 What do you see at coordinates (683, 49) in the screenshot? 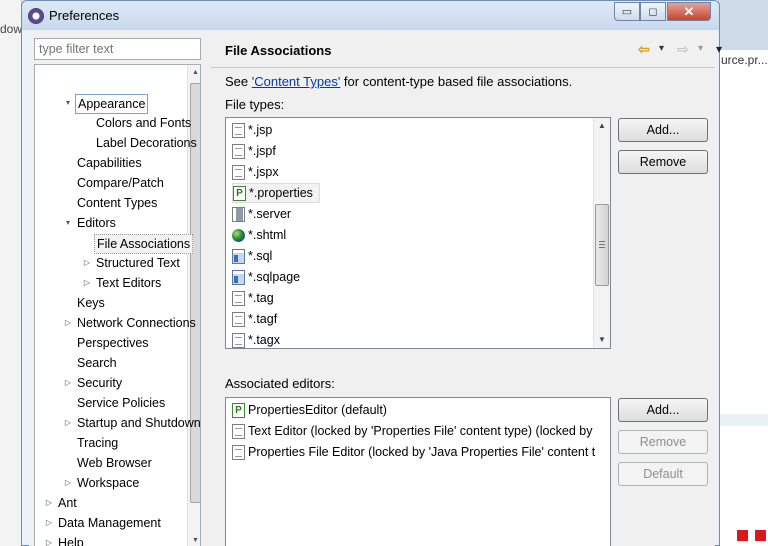
I see `forward-arrow-icon: ⇨` at bounding box center [683, 49].